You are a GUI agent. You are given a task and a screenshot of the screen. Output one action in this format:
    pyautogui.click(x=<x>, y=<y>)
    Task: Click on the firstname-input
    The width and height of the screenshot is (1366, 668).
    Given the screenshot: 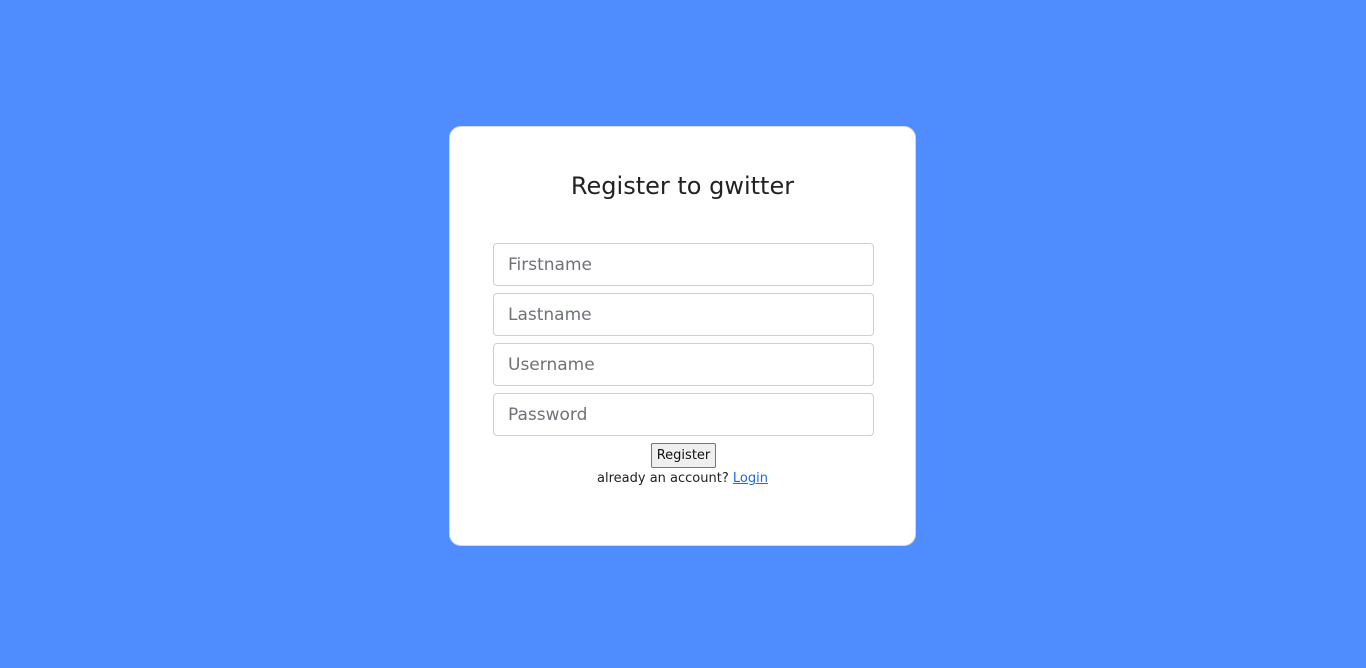 What is the action you would take?
    pyautogui.click(x=683, y=264)
    